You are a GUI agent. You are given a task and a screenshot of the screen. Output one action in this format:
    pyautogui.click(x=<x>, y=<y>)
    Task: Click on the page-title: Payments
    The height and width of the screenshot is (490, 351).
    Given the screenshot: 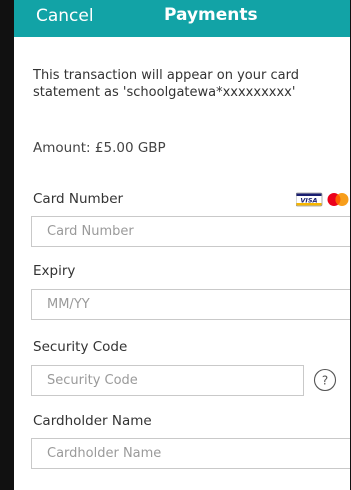 What is the action you would take?
    pyautogui.click(x=211, y=15)
    